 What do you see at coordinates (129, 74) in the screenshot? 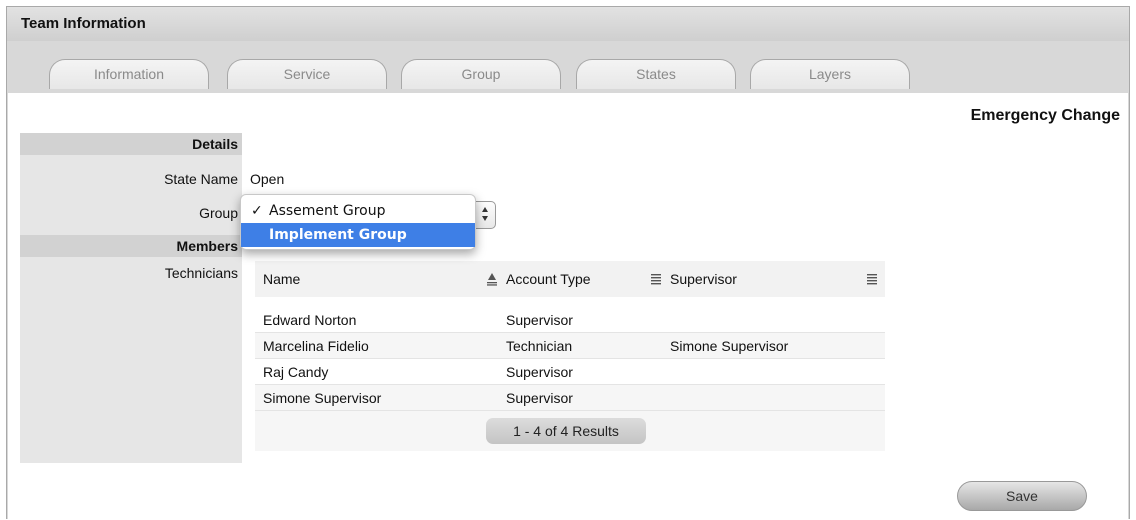
I see `tab-information: Information` at bounding box center [129, 74].